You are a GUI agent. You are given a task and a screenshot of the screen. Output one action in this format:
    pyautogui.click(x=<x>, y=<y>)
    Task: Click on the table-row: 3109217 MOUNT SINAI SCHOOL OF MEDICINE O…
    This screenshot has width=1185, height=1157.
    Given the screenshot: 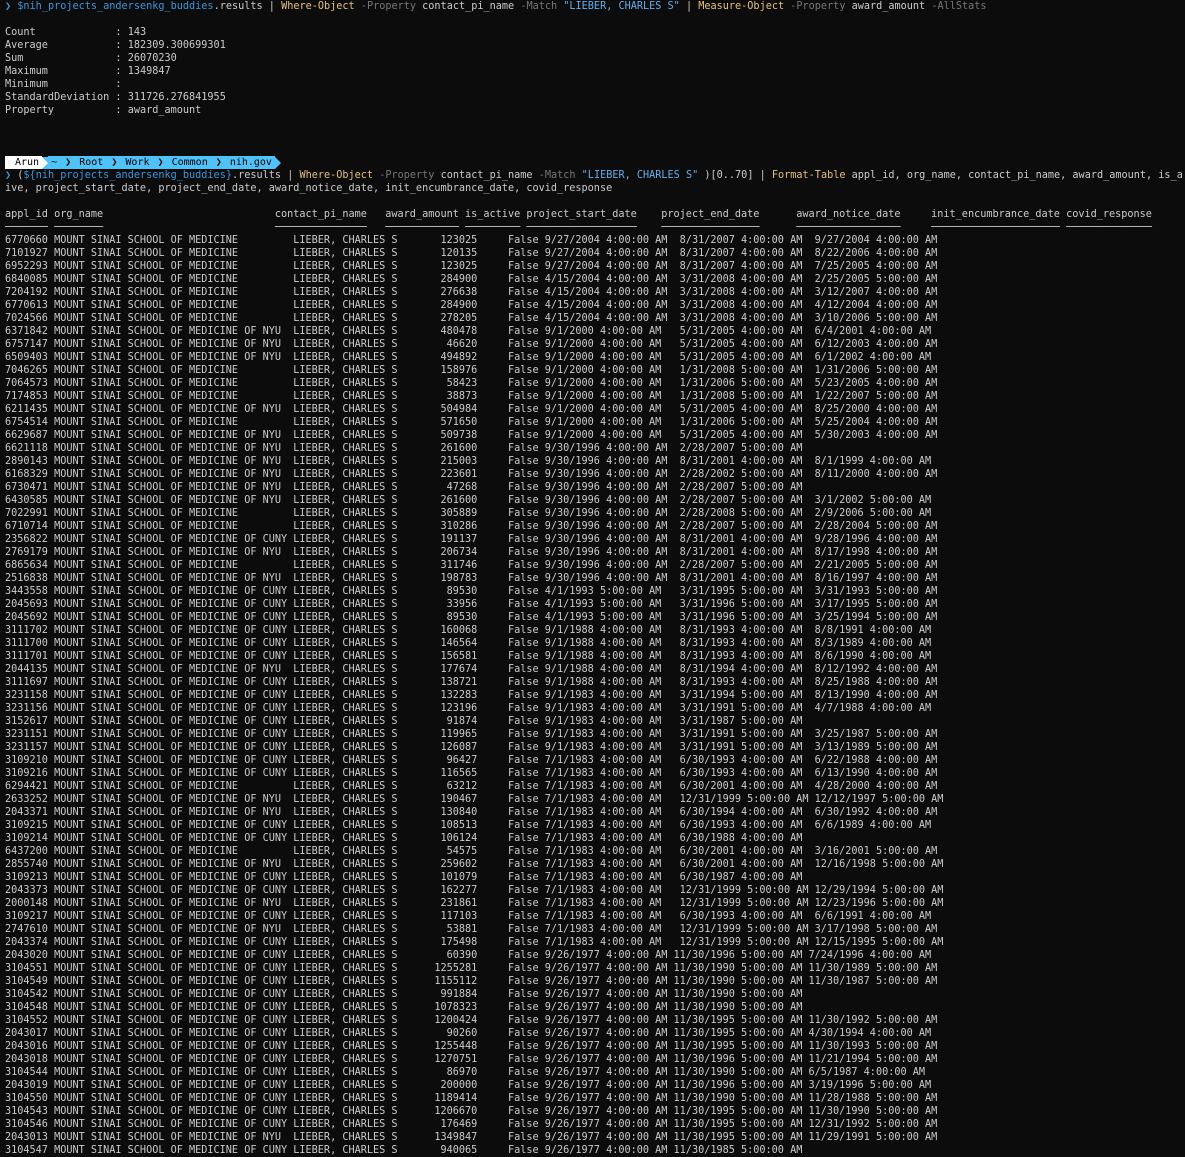 What is the action you would take?
    pyautogui.click(x=468, y=916)
    